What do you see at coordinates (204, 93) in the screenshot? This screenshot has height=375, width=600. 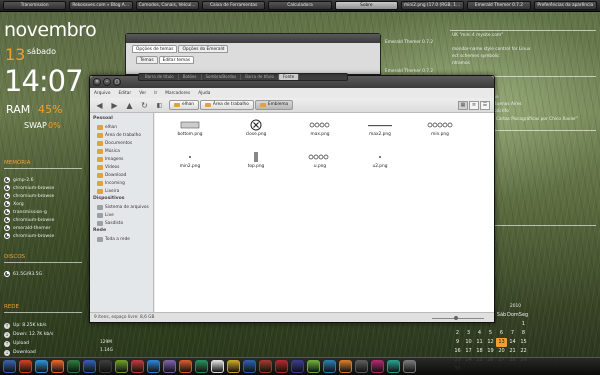 I see `menu-item: Ajuda` at bounding box center [204, 93].